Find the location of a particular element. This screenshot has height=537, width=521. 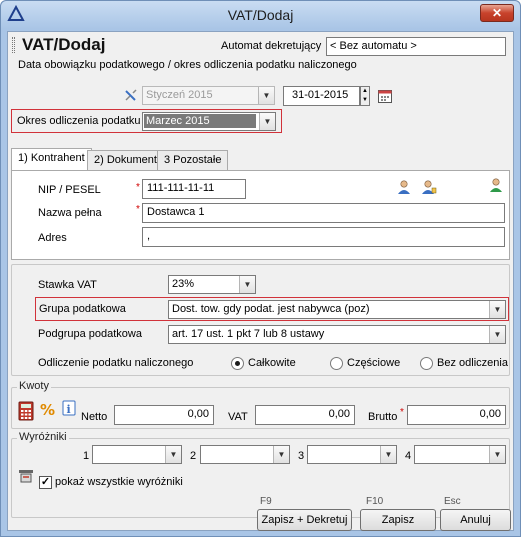

netto-value: 0,00 is located at coordinates (198, 414).